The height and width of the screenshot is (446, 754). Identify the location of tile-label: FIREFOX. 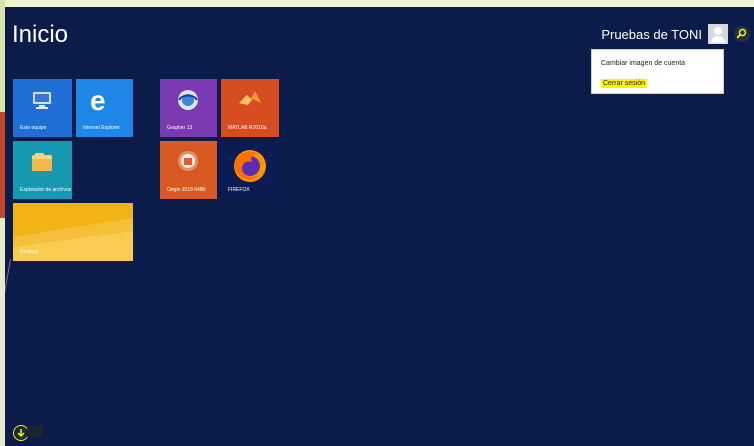
(239, 190).